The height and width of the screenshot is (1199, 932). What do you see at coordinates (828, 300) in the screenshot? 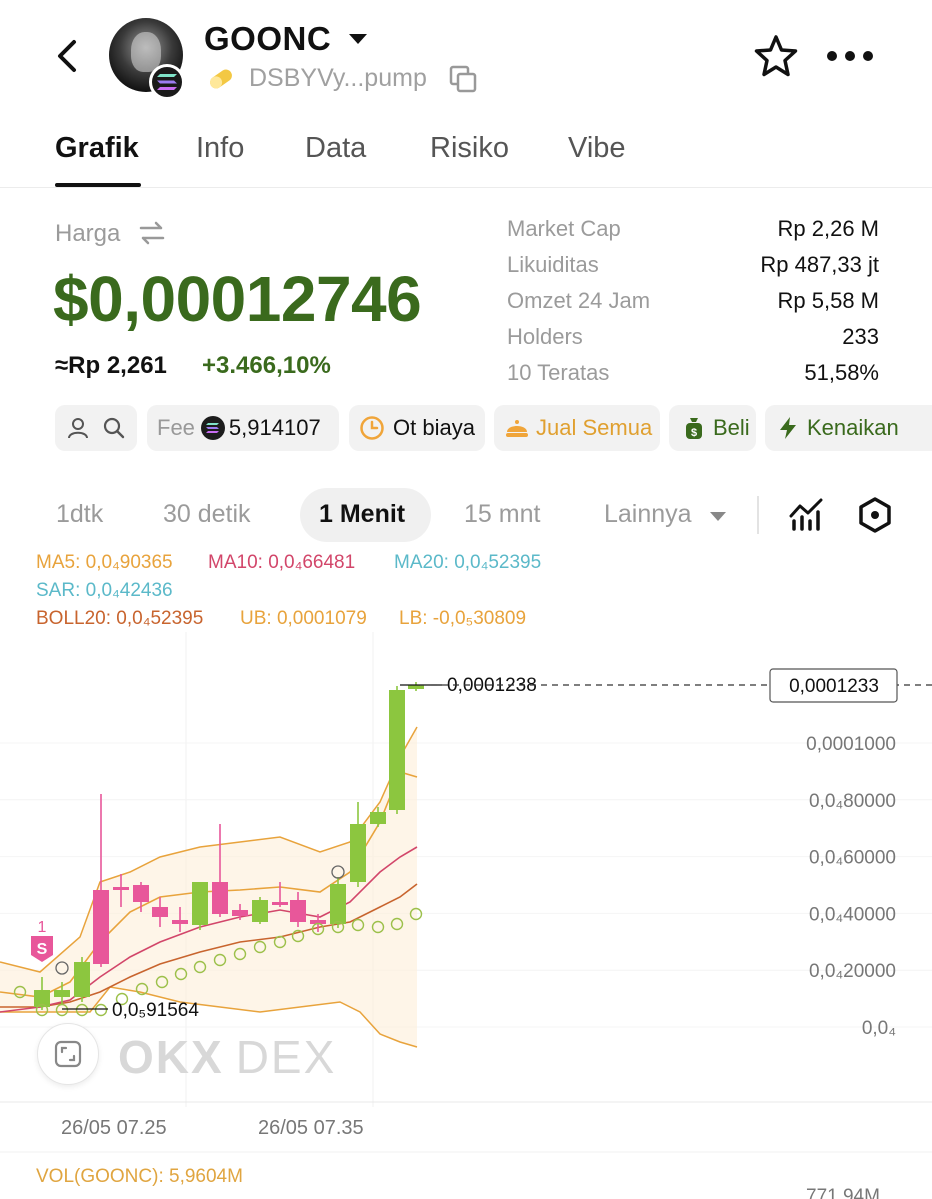
I see `stat-value: Rp 5,58 M` at bounding box center [828, 300].